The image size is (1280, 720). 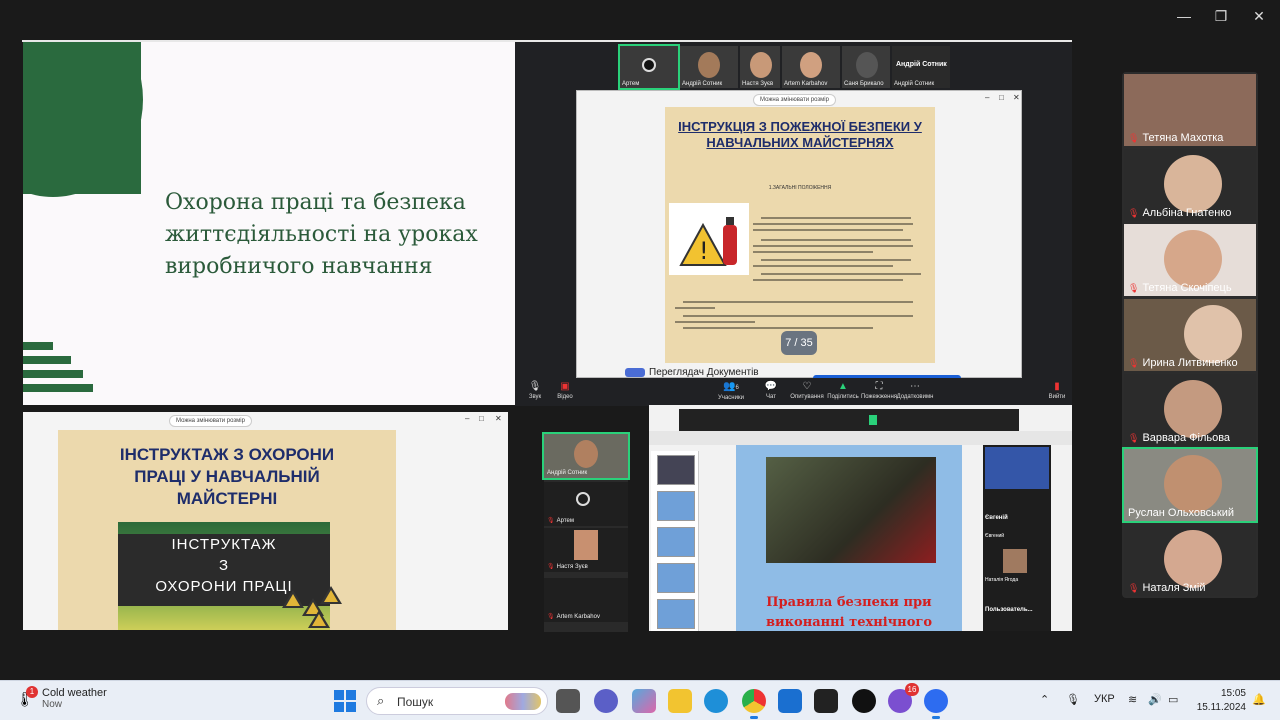 I want to click on microphone-icon: 🎙, so click(x=1073, y=699).